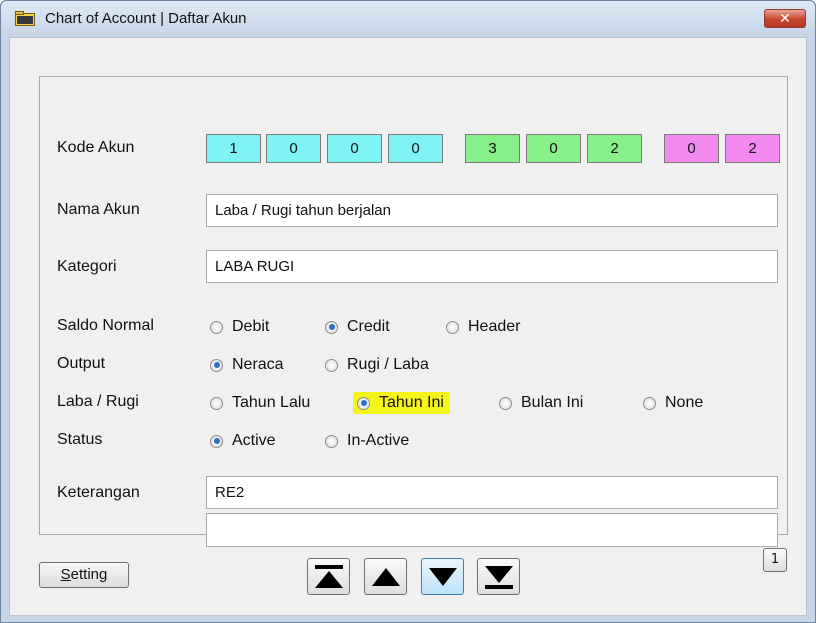  What do you see at coordinates (96, 147) in the screenshot?
I see `kode-akun-label: Kode Akun` at bounding box center [96, 147].